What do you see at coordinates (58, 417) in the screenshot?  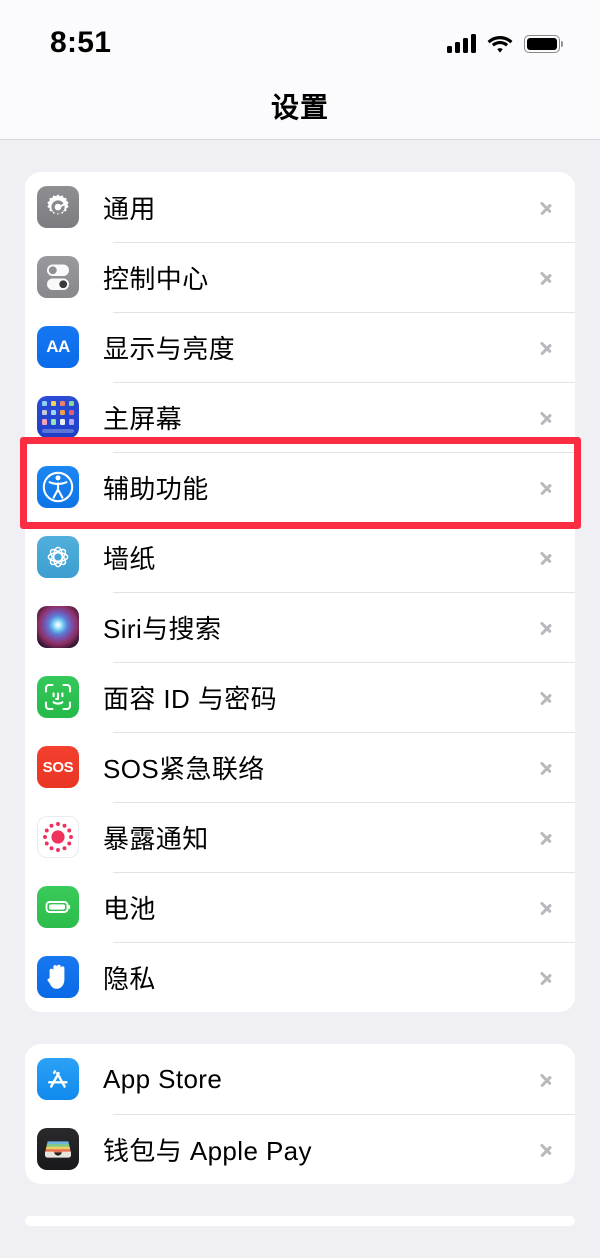 I see `home-screen-icon` at bounding box center [58, 417].